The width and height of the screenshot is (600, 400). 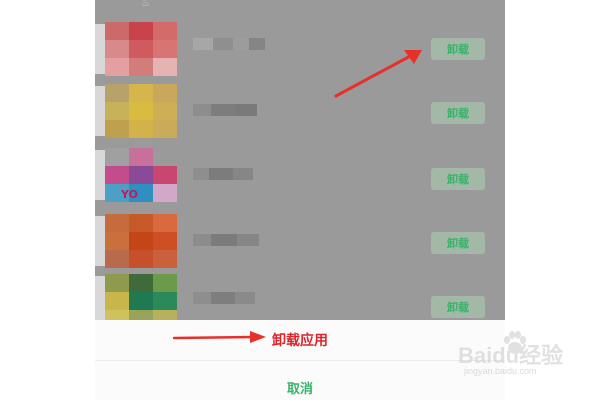 I want to click on list-item: YO 卸载, so click(x=300, y=175).